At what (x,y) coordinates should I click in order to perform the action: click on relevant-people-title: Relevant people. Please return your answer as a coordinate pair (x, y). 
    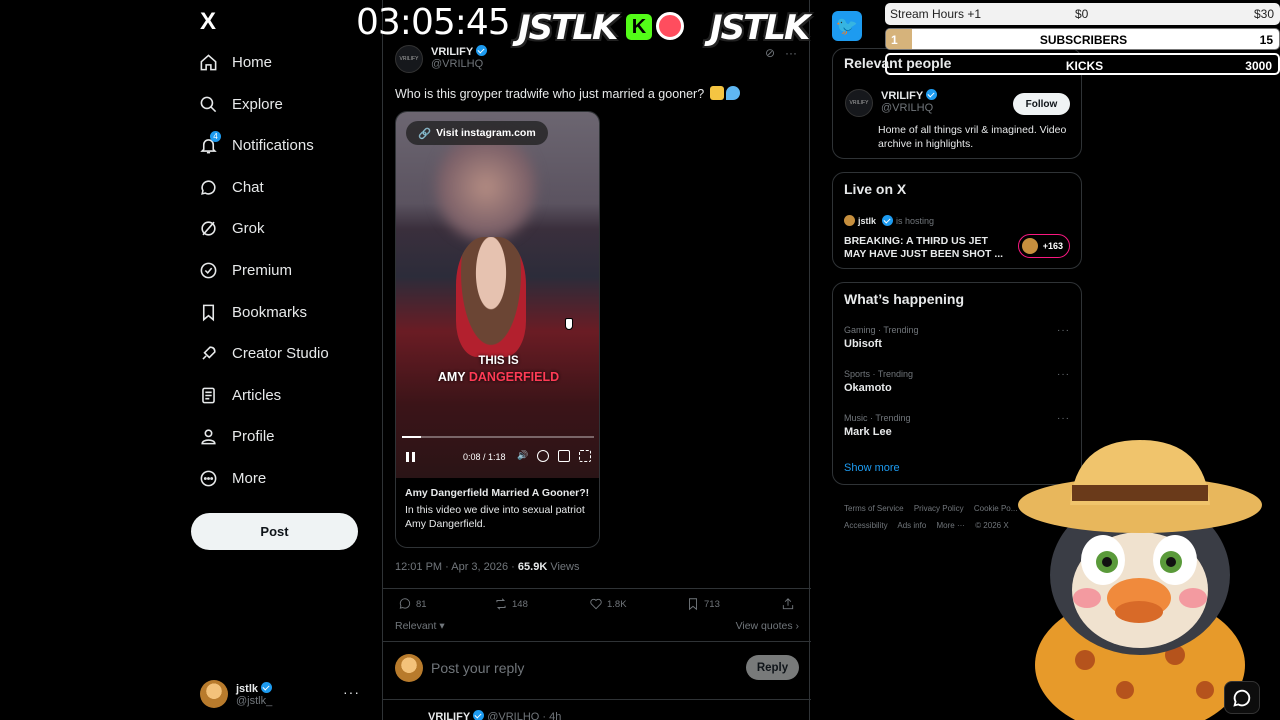
    Looking at the image, I should click on (898, 63).